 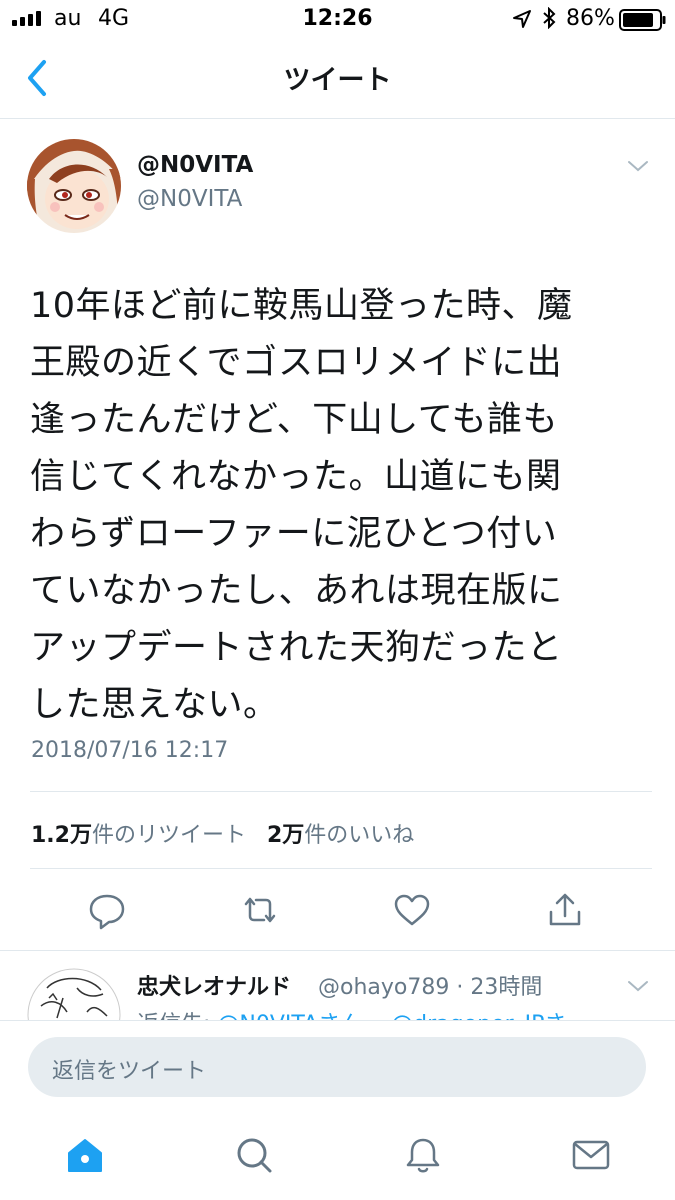 I want to click on messages-icon, so click(x=591, y=1155).